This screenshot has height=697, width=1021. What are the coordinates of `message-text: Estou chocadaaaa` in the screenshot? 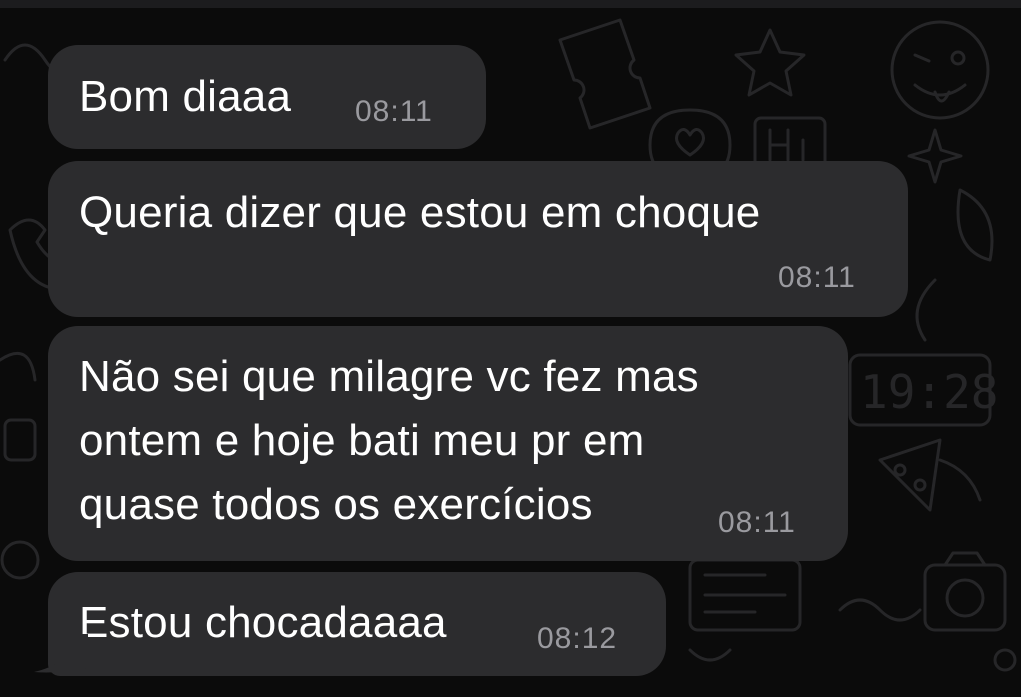 It's located at (263, 622).